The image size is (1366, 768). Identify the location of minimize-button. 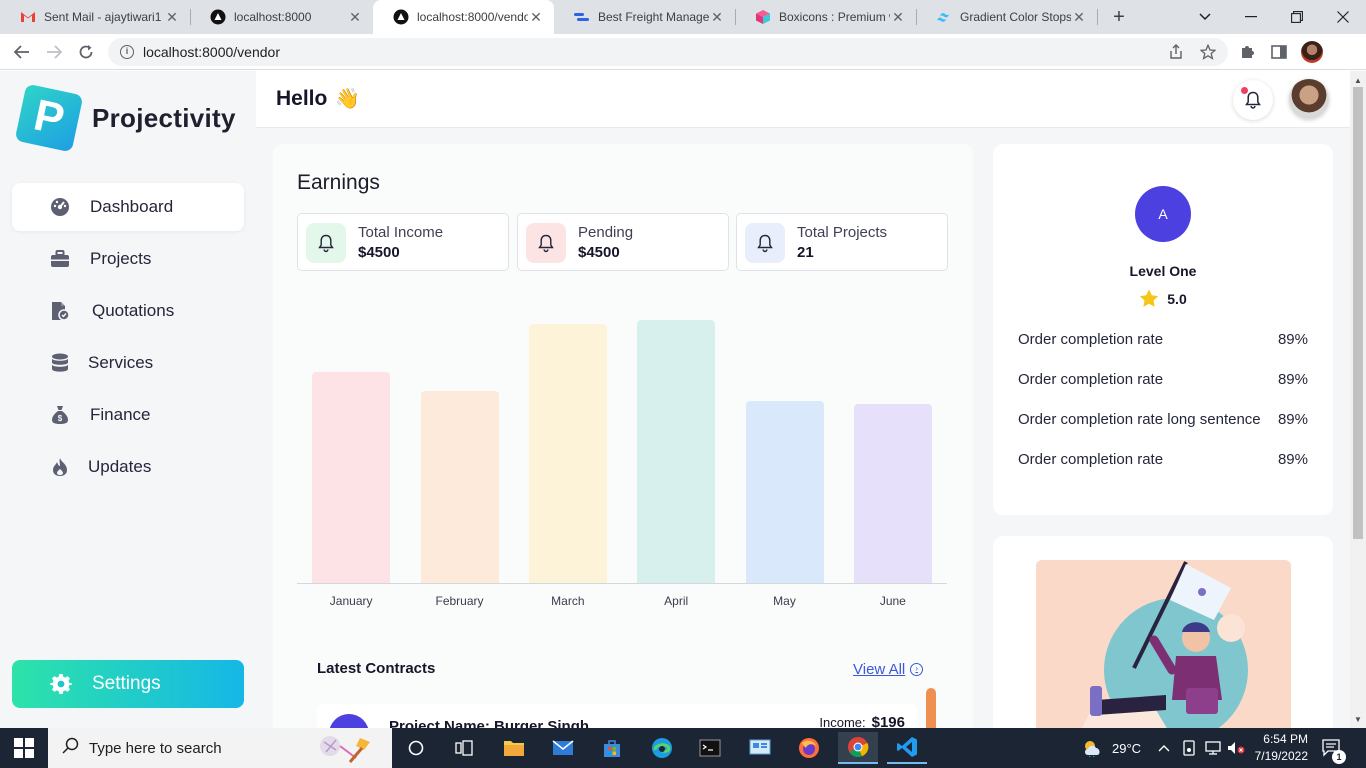
(1251, 17).